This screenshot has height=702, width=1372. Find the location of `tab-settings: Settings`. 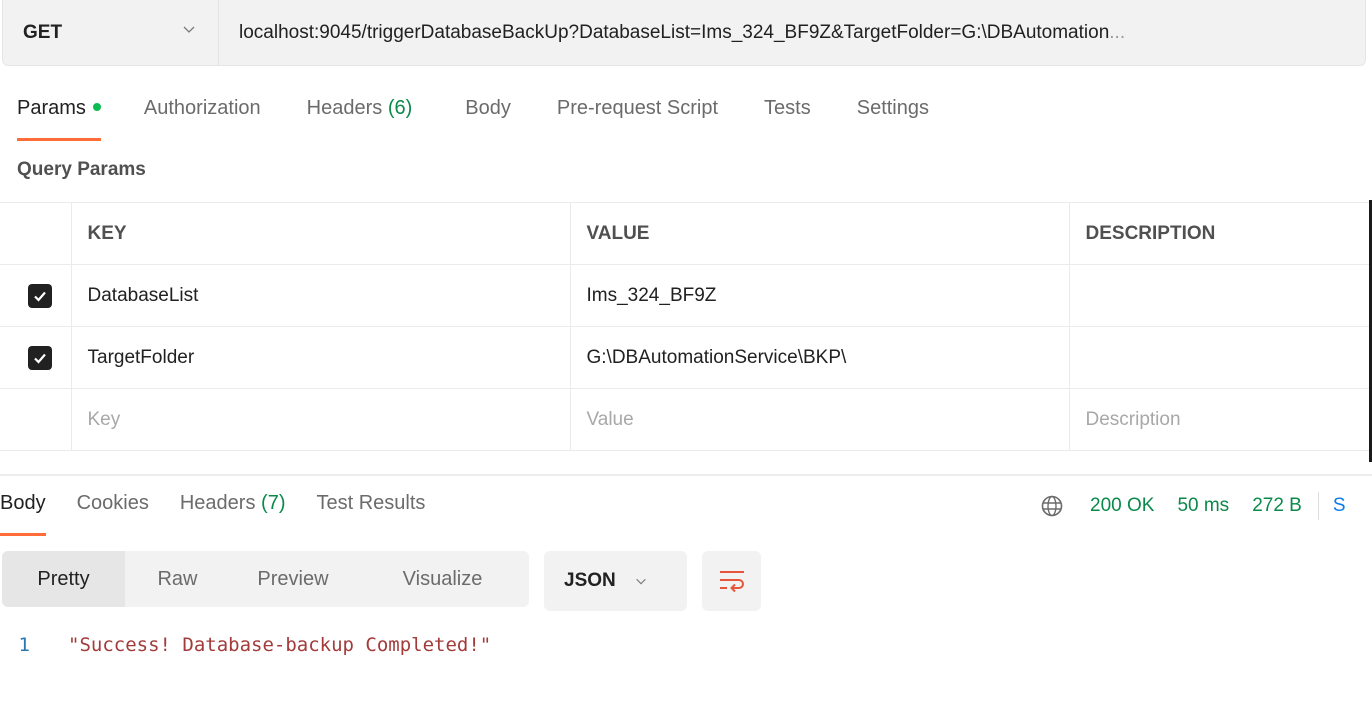

tab-settings: Settings is located at coordinates (893, 119).